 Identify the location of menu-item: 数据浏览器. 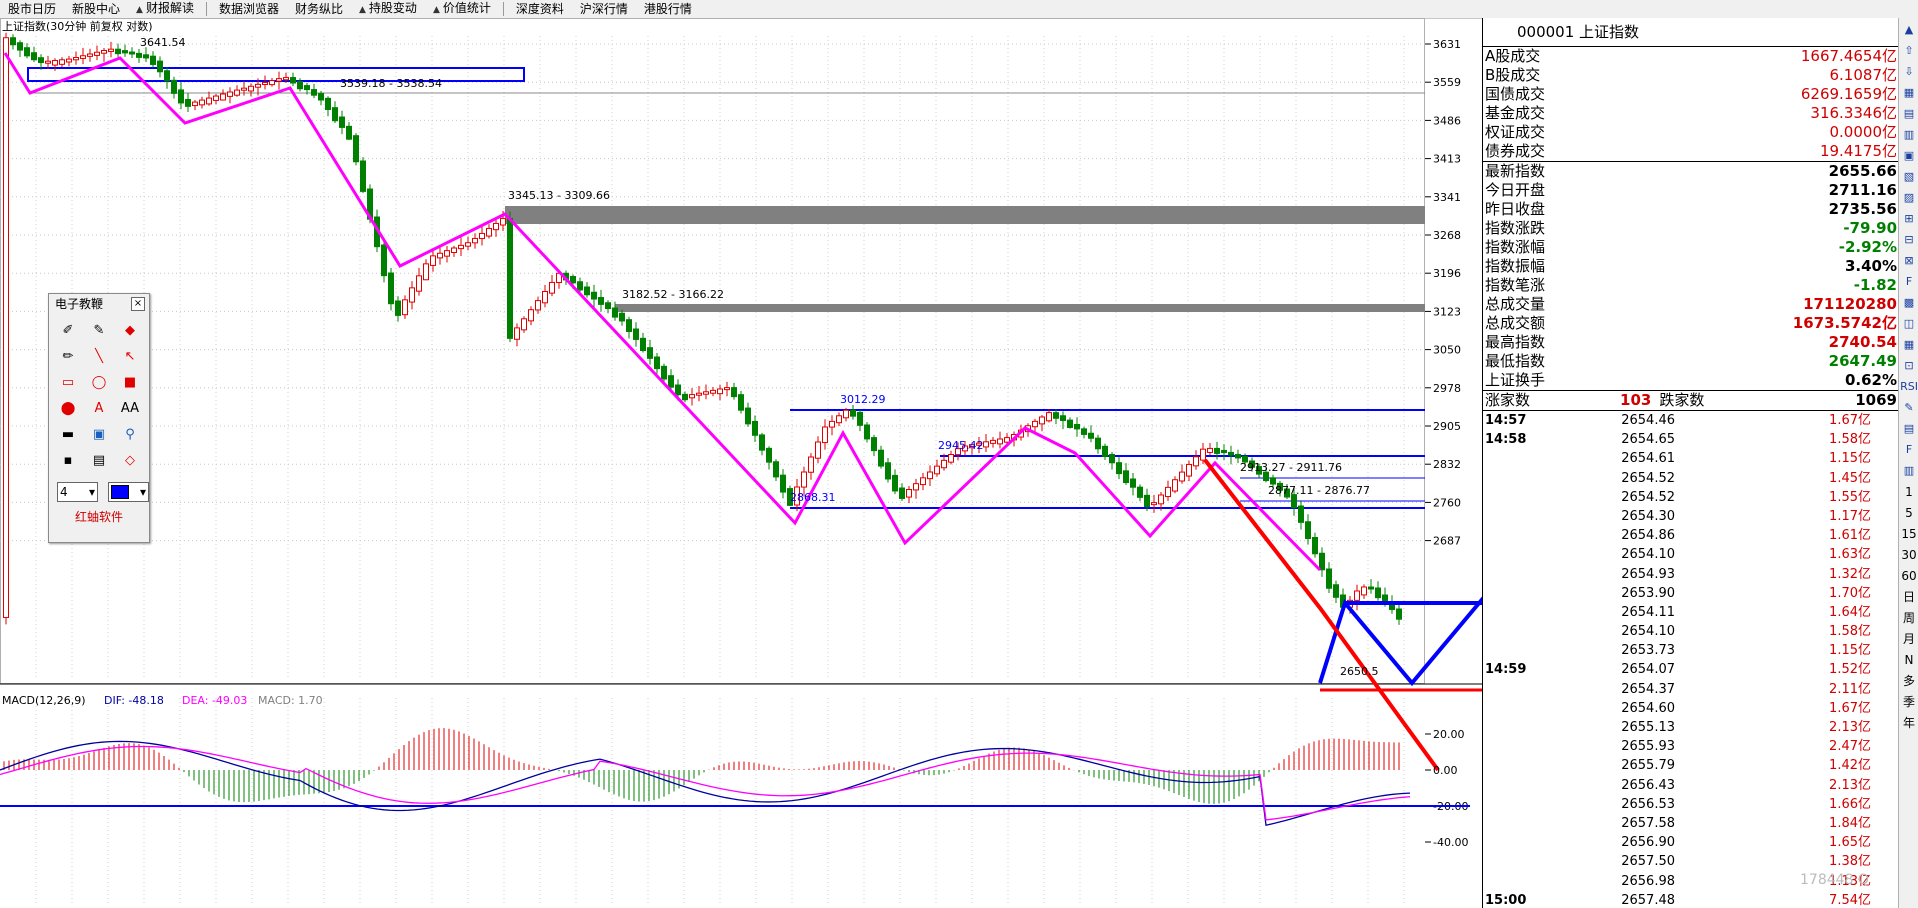
(249, 9).